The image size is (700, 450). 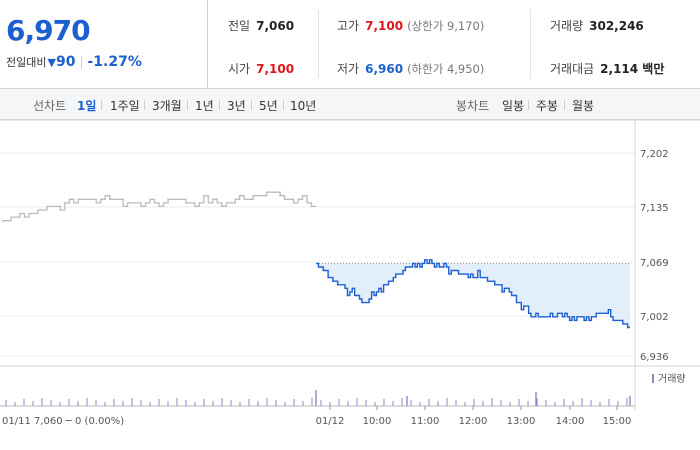 I want to click on tab-1week: 1주일, so click(x=125, y=105).